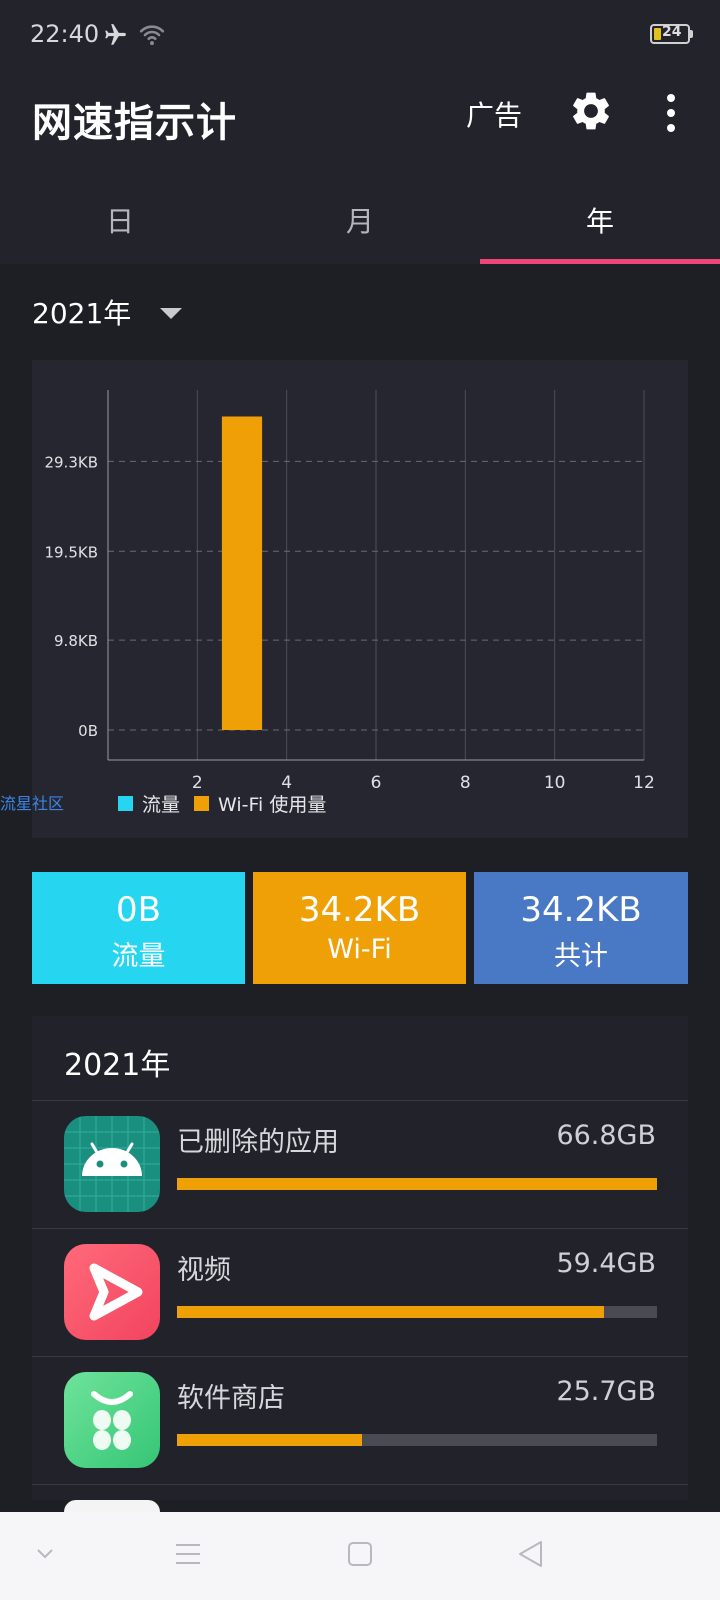 The image size is (720, 1600). I want to click on list-year-title: 2021年, so click(117, 1065).